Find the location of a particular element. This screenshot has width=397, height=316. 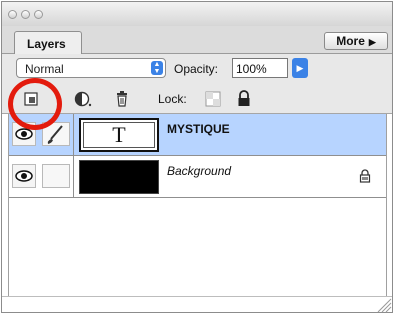

opacity-input: 100% is located at coordinates (260, 68).